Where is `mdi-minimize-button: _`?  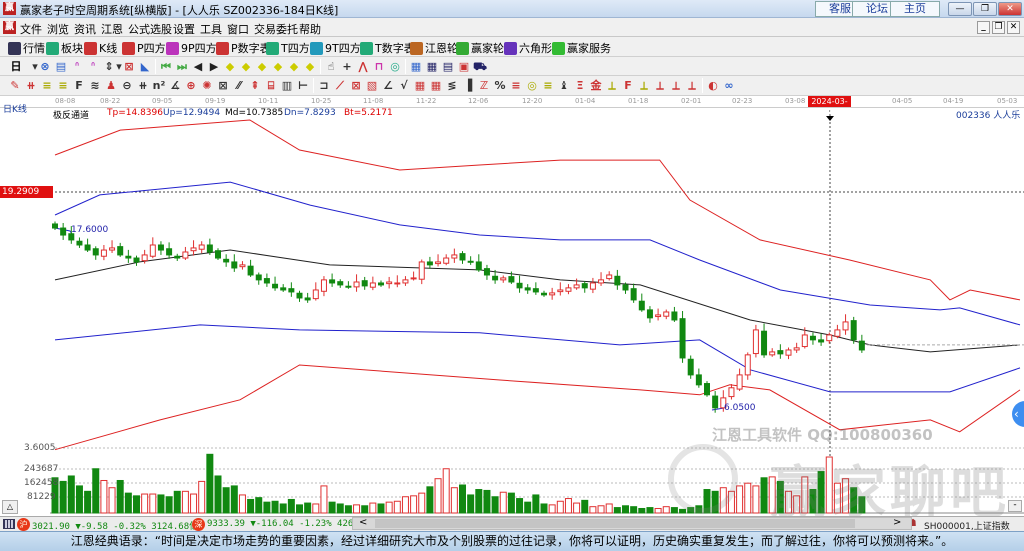
mdi-minimize-button: _ is located at coordinates (983, 27).